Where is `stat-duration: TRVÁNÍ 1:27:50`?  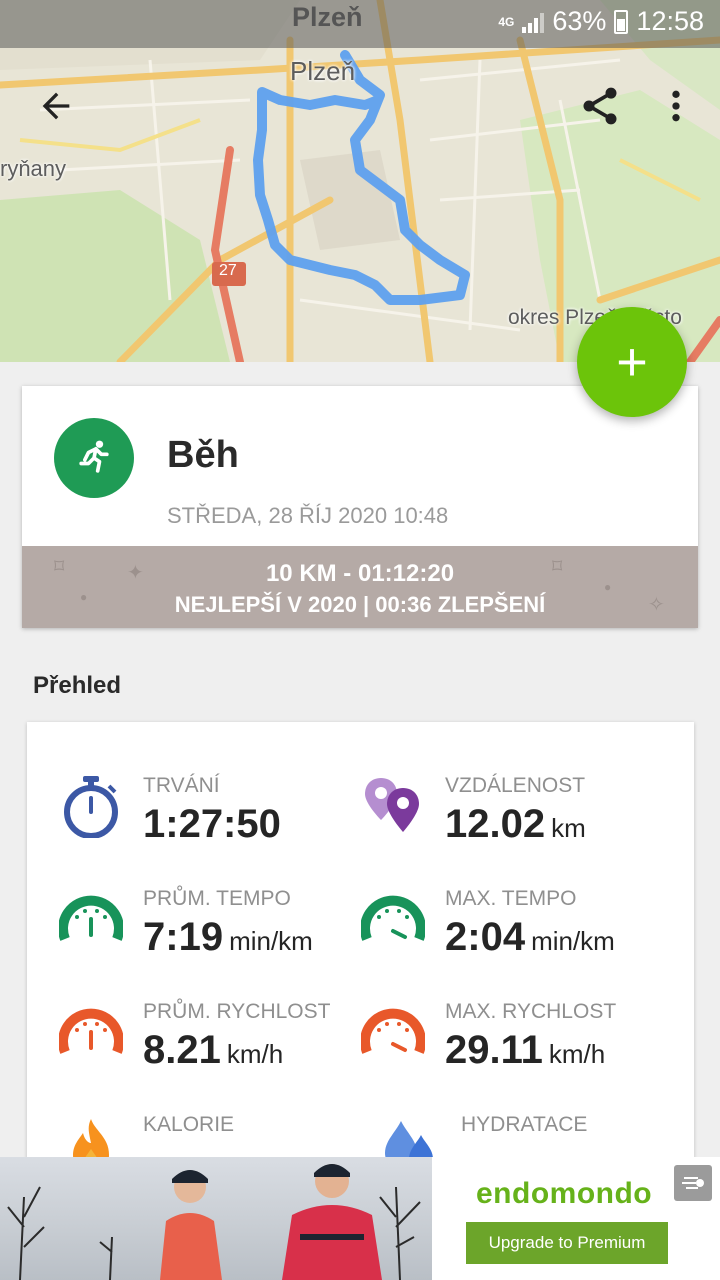 stat-duration: TRVÁNÍ 1:27:50 is located at coordinates (219, 819).